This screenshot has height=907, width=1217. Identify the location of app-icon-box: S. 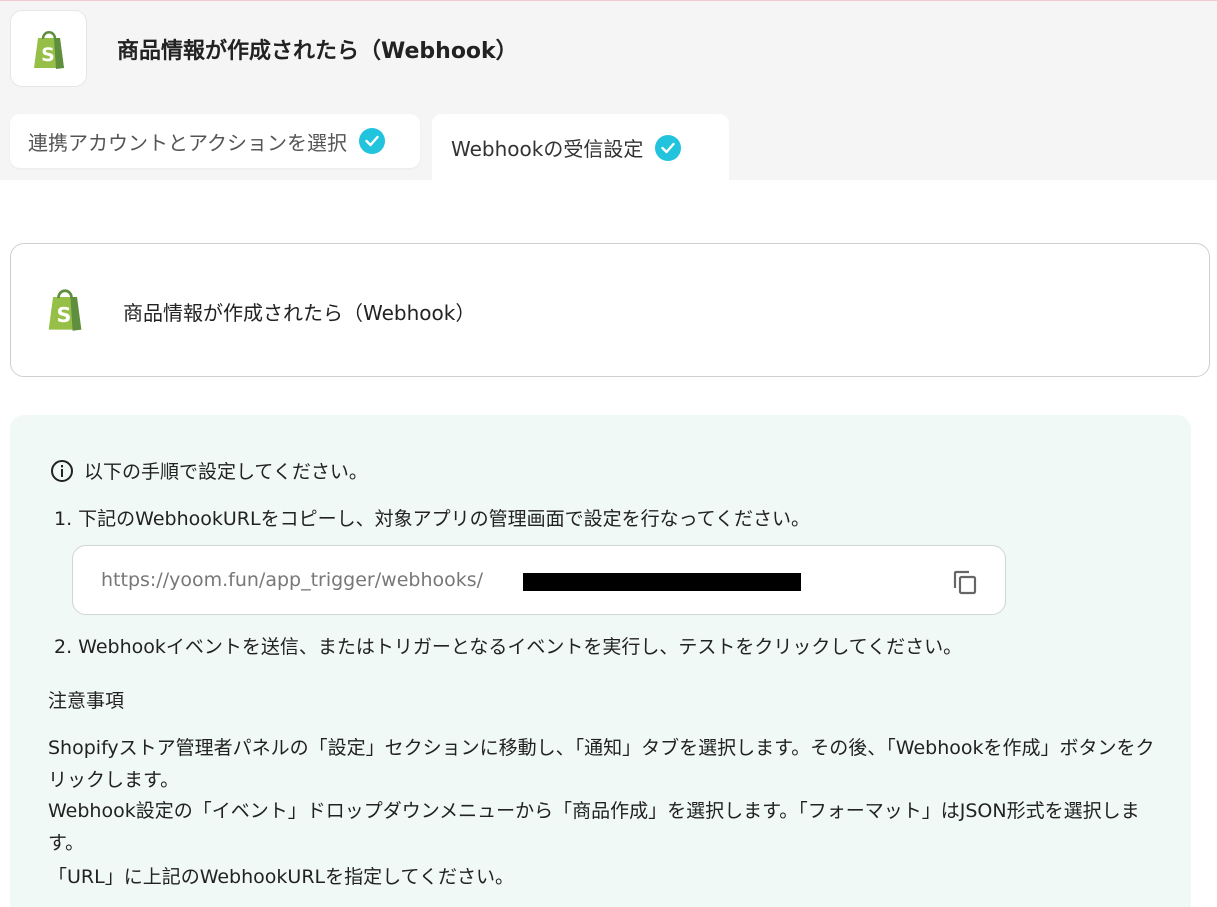
(48, 48).